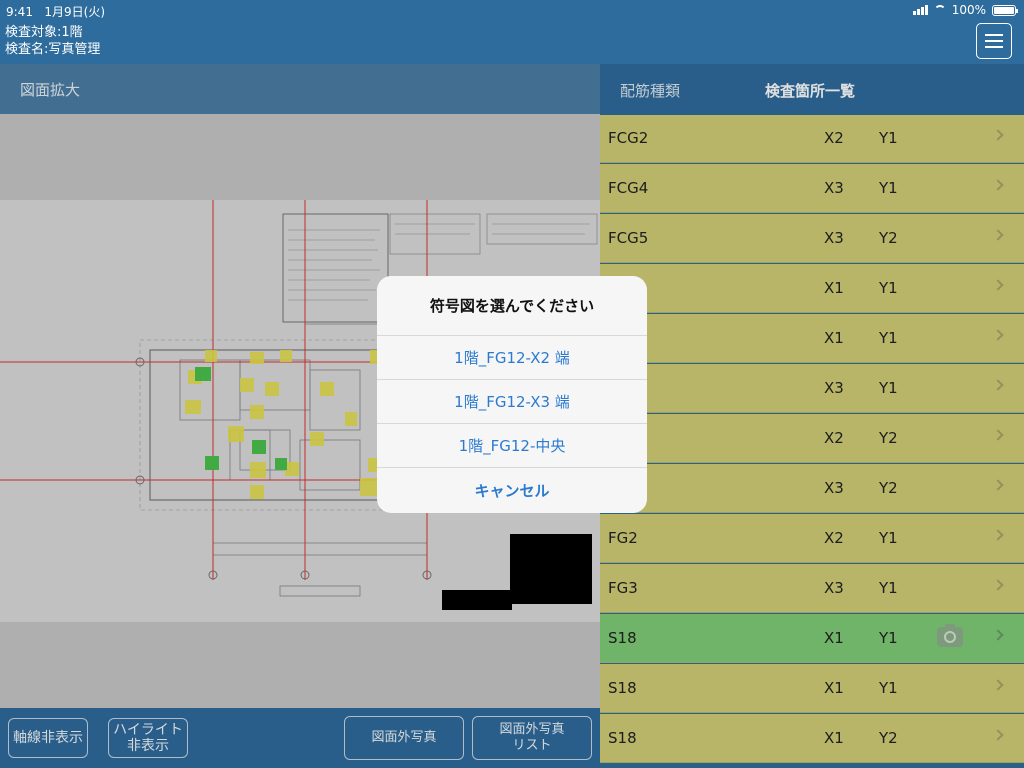 This screenshot has height=768, width=1024. I want to click on list-item: X3 Y1, so click(812, 388).